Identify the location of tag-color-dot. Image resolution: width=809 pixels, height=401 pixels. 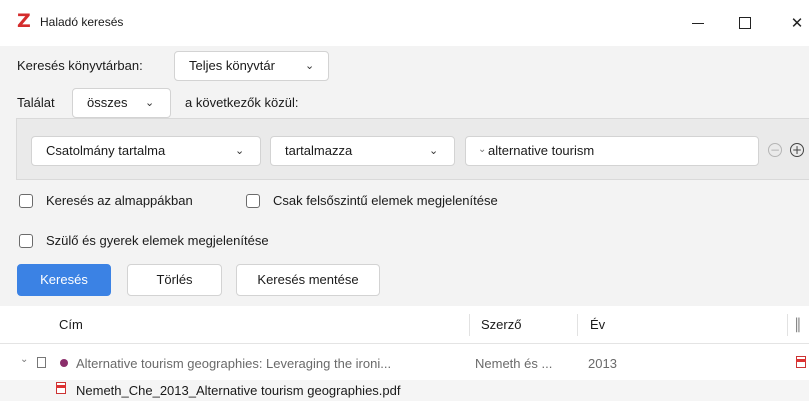
(64, 363).